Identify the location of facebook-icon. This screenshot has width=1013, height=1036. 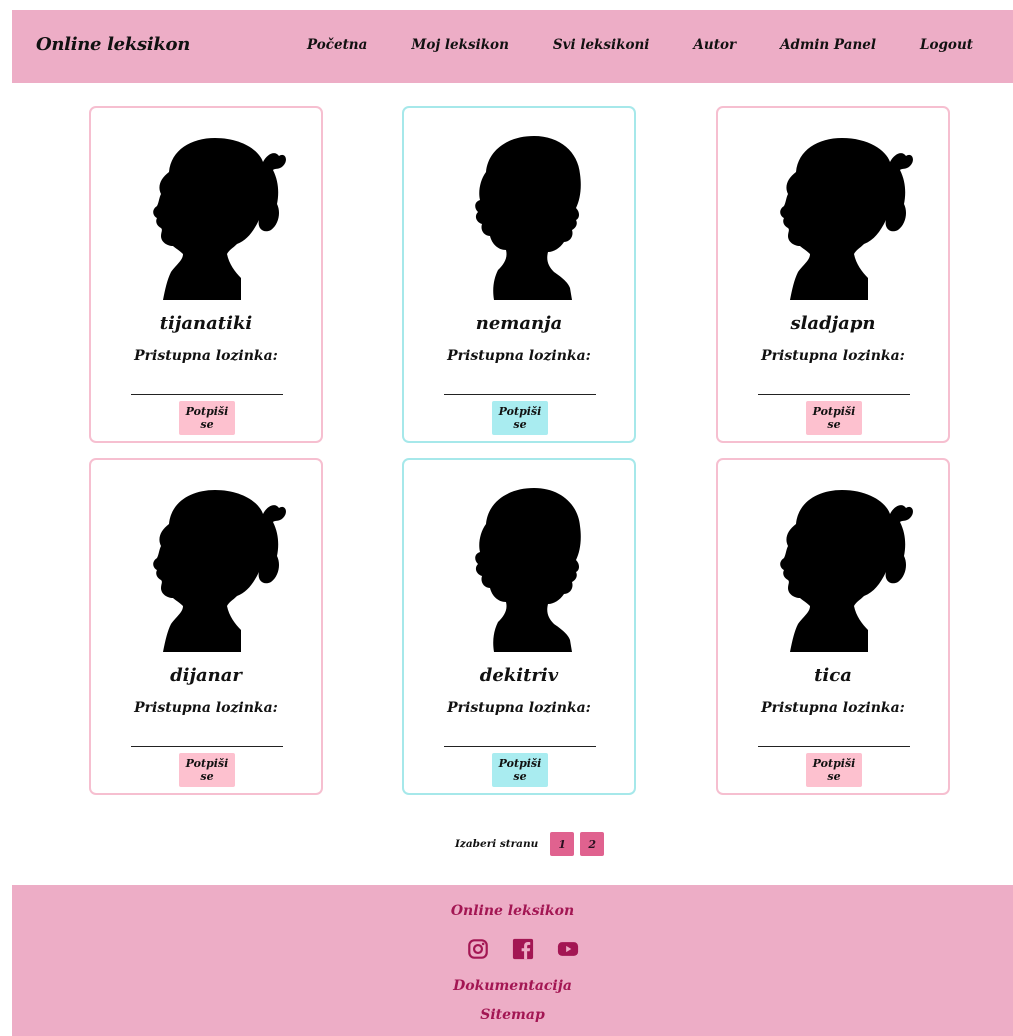
(523, 949).